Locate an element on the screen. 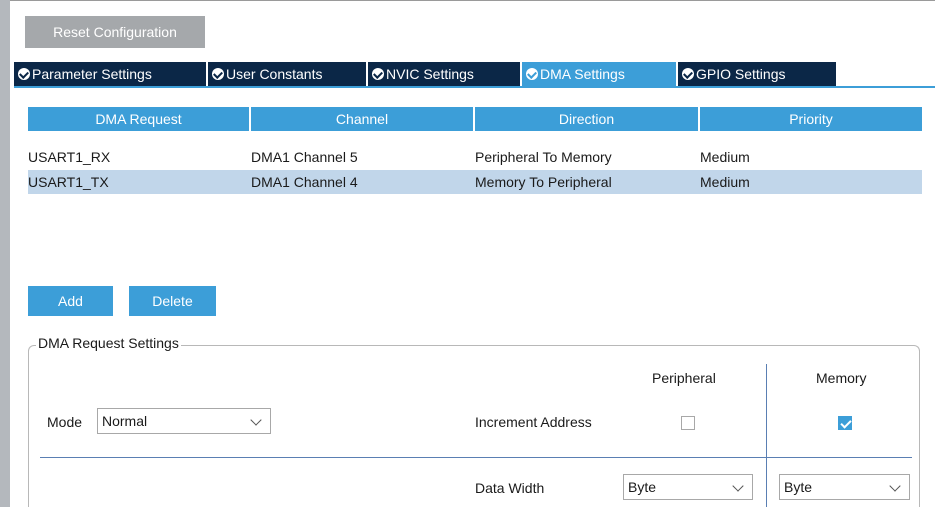 This screenshot has height=507, width=935. tab-gpio-settings: GPIO Settings is located at coordinates (757, 74).